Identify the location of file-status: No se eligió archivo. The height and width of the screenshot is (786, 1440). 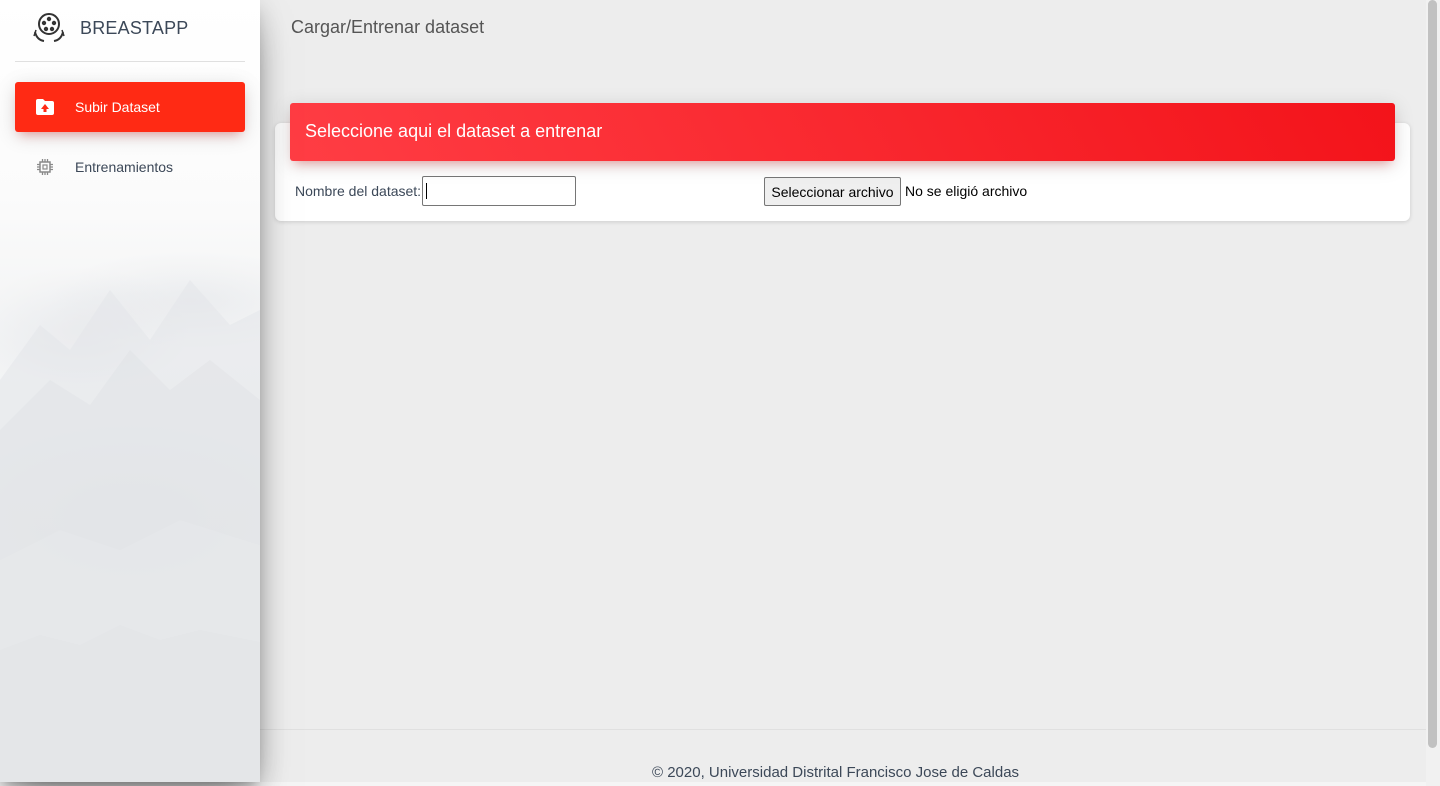
(966, 191).